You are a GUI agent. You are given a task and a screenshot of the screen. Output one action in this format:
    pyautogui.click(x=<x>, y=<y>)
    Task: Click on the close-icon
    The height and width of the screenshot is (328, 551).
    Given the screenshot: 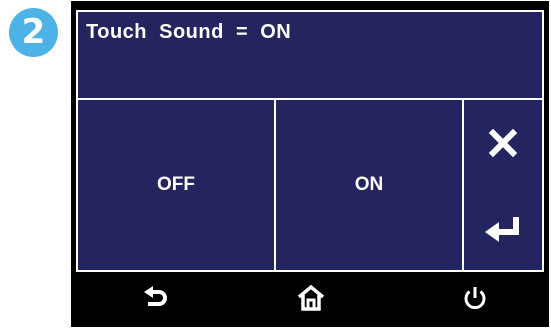 What is the action you would take?
    pyautogui.click(x=503, y=142)
    